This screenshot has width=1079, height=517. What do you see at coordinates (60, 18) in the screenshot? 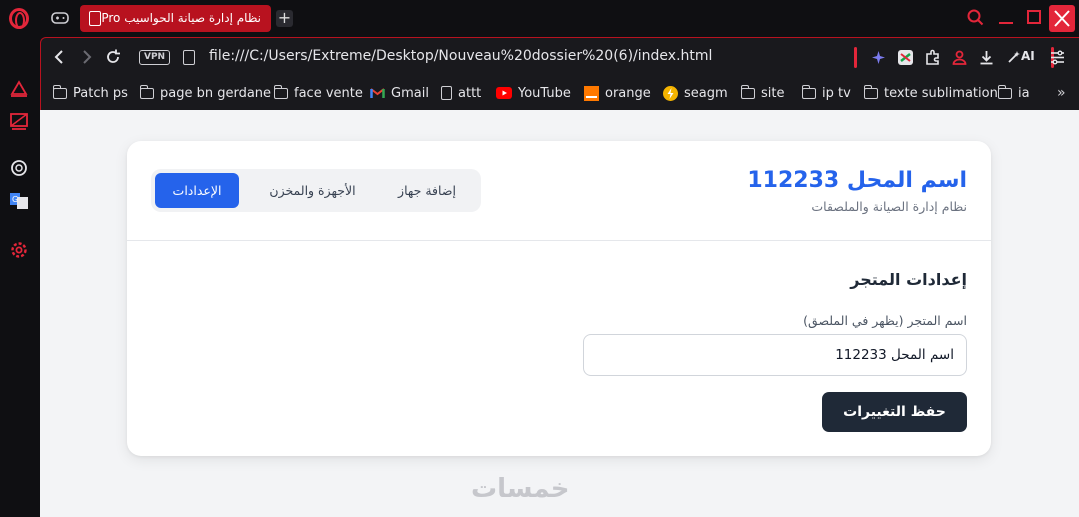
I see `gamepad-icon` at bounding box center [60, 18].